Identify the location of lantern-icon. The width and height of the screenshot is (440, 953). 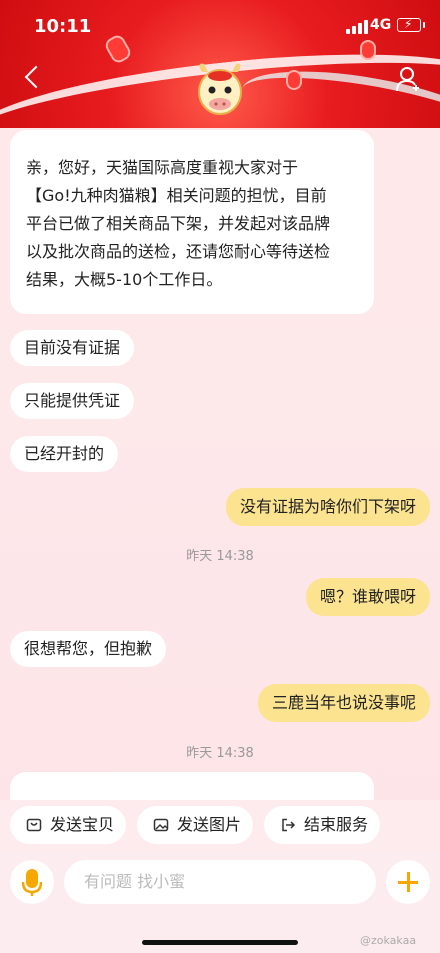
(294, 80).